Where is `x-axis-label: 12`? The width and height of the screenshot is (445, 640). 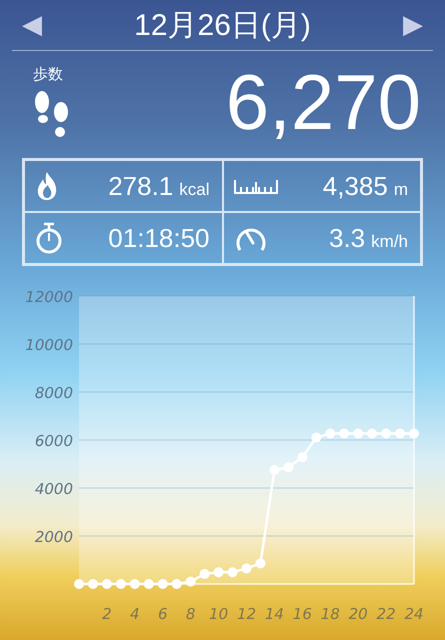 x-axis-label: 12 is located at coordinates (246, 614).